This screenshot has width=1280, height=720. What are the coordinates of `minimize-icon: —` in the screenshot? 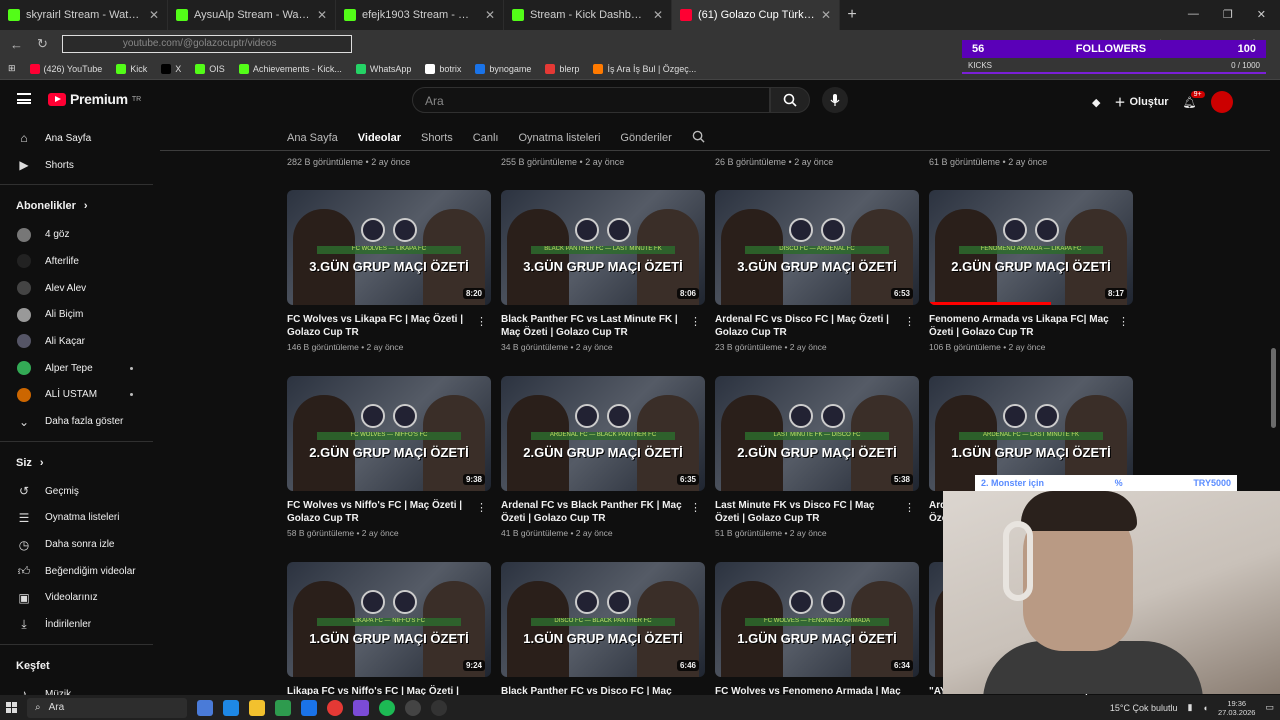 It's located at (1193, 14).